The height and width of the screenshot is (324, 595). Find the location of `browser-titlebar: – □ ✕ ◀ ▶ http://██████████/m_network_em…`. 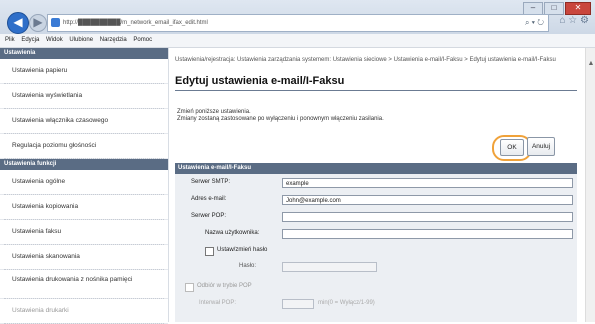

browser-titlebar: – □ ✕ ◀ ▶ http://██████████/m_network_em… is located at coordinates (297, 17).